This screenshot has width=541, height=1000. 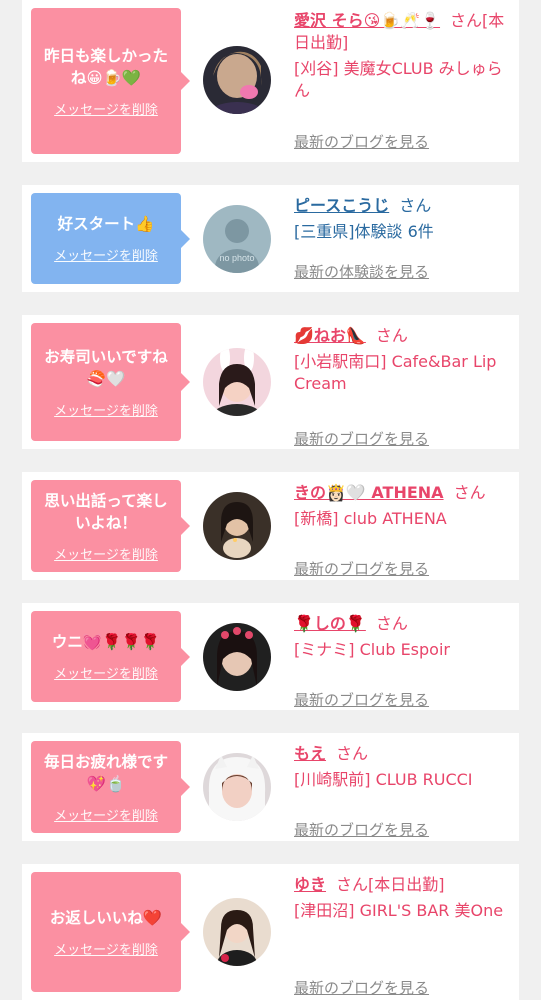 What do you see at coordinates (110, 656) in the screenshot?
I see `message-bubble: ウニ💓🌹🌹🌹 メッセージを削除` at bounding box center [110, 656].